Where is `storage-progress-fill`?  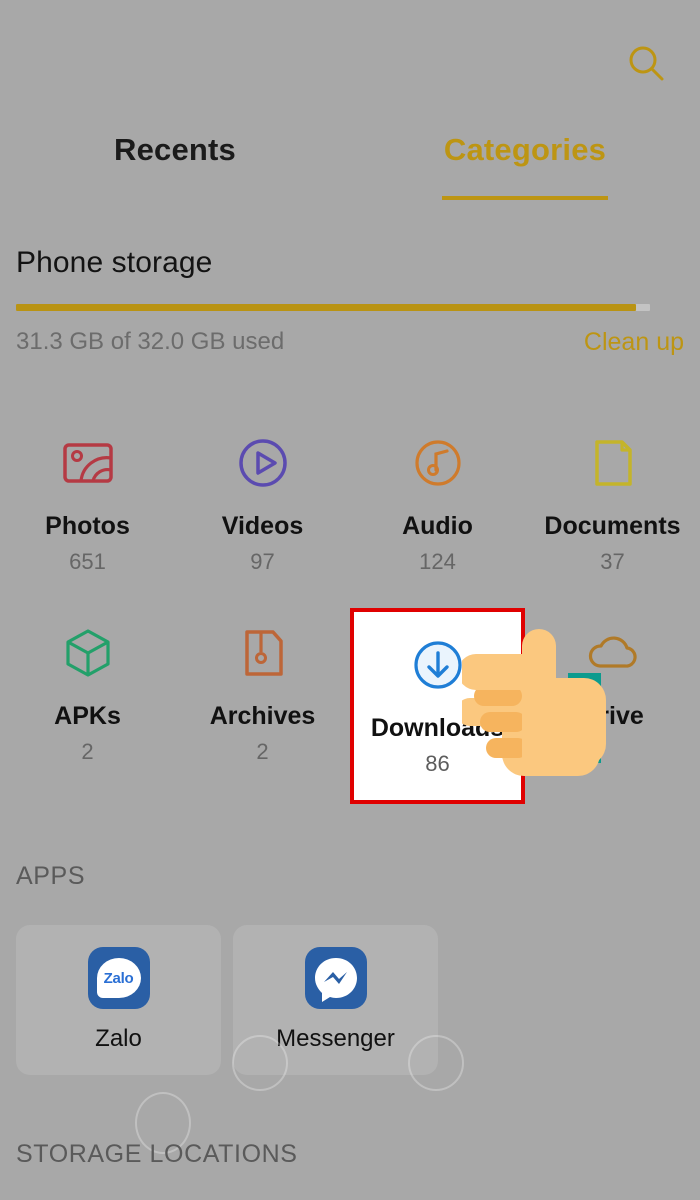 storage-progress-fill is located at coordinates (326, 307).